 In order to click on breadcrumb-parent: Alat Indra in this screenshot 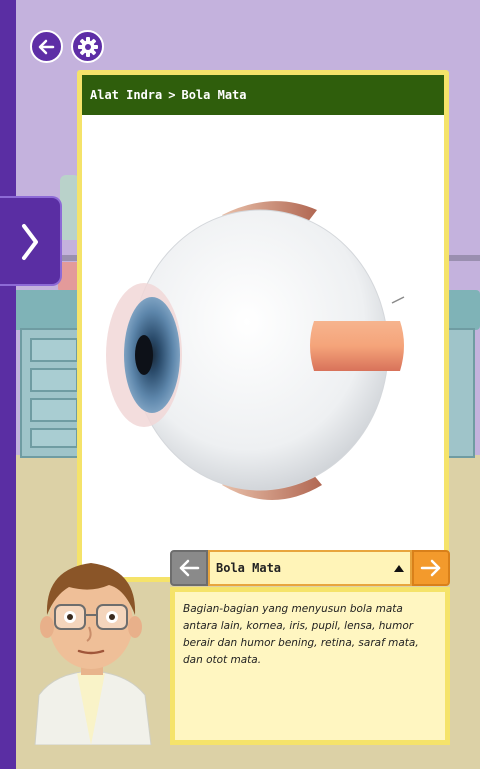, I will do `click(126, 95)`.